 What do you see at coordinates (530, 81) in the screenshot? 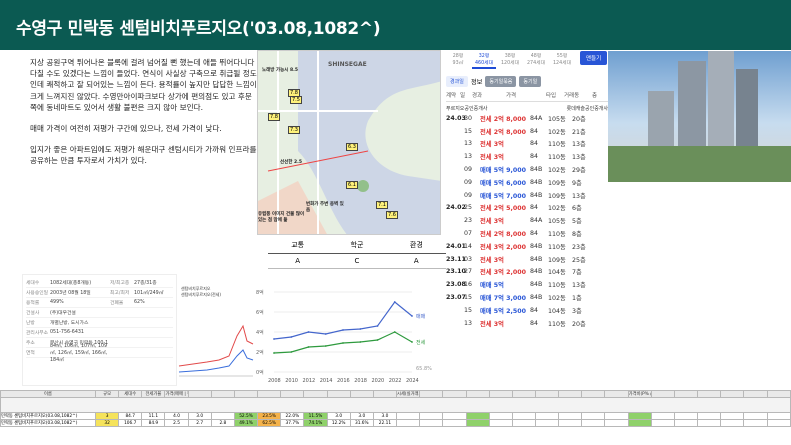
I see `filter-sync: 동기일` at bounding box center [530, 81].